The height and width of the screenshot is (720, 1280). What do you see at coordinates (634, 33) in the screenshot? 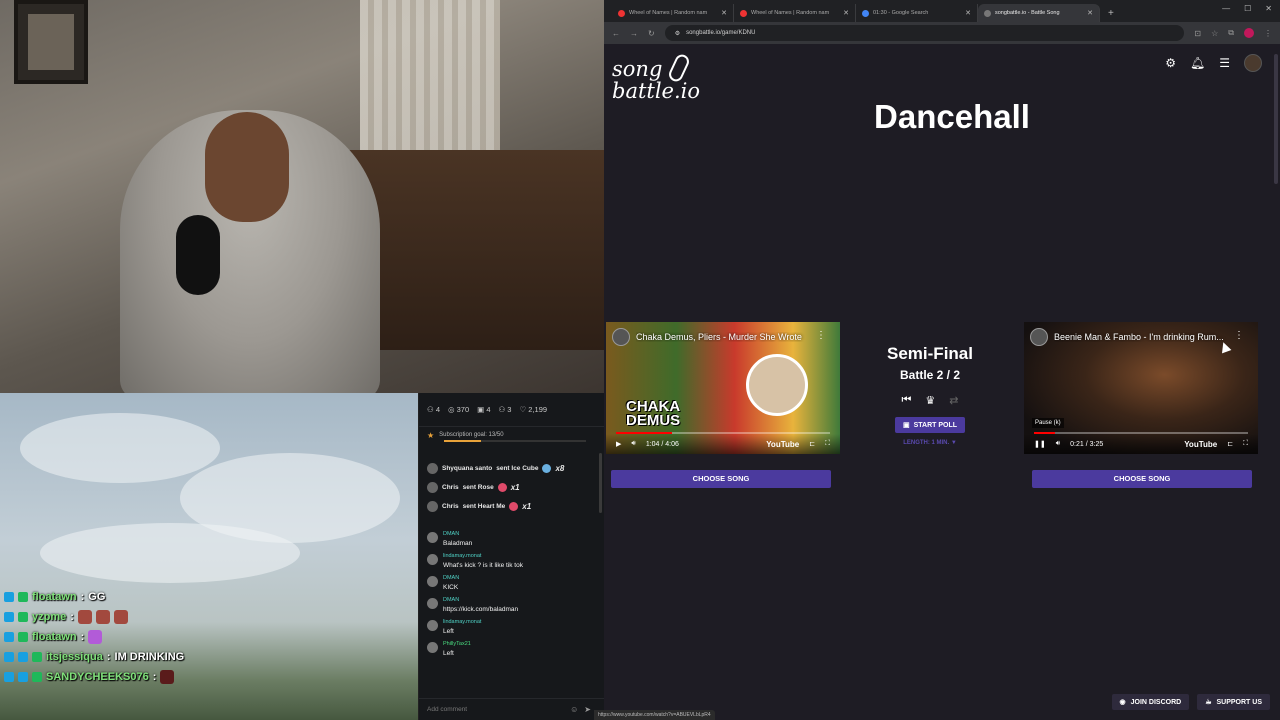
I see `forward-icon: →` at bounding box center [634, 33].